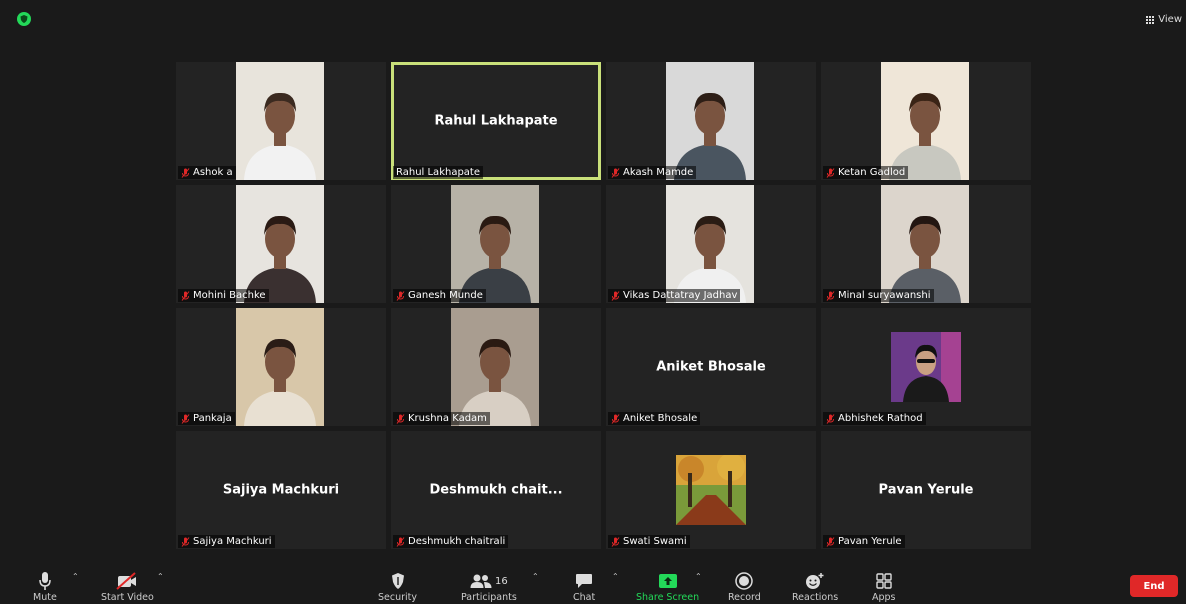 This screenshot has width=1186, height=604. I want to click on participant-nameplate: Mohini Bachke, so click(223, 295).